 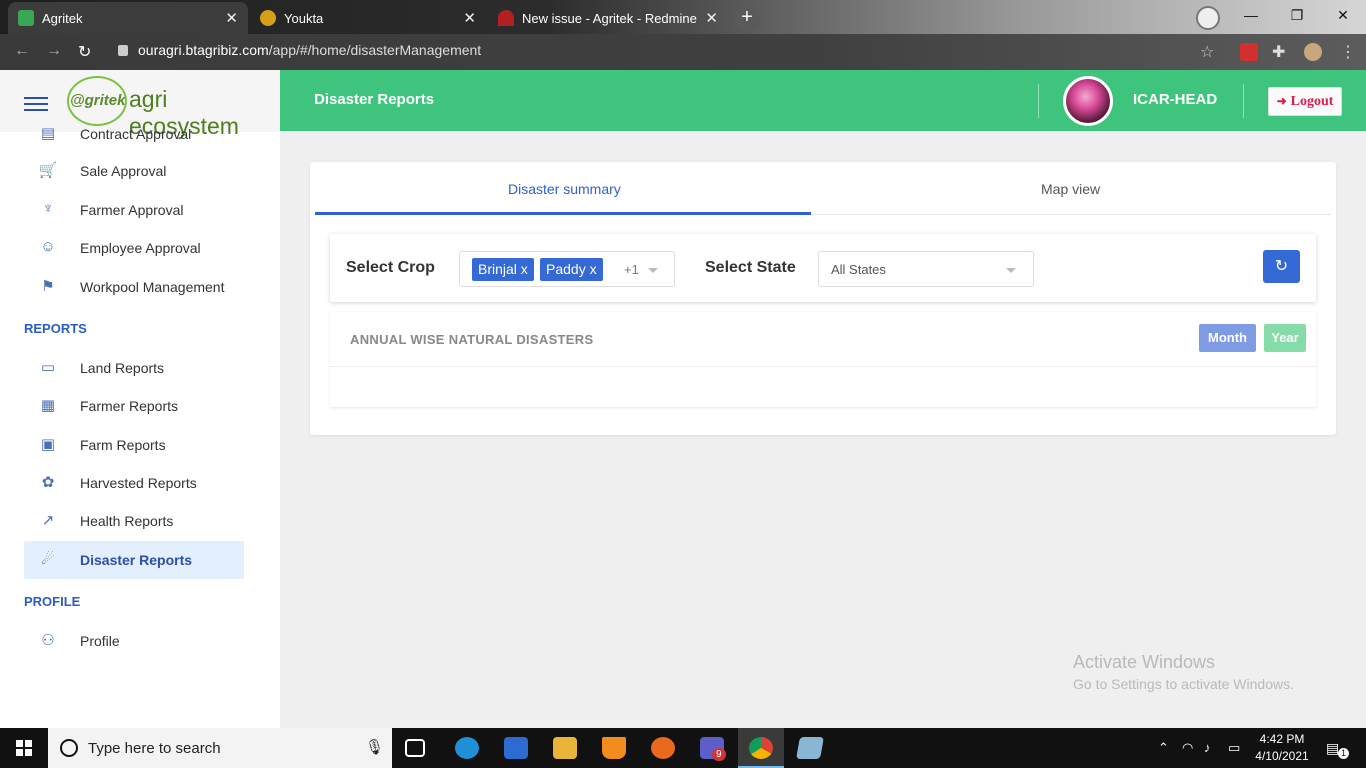 I want to click on active-tab-indicator, so click(x=563, y=213).